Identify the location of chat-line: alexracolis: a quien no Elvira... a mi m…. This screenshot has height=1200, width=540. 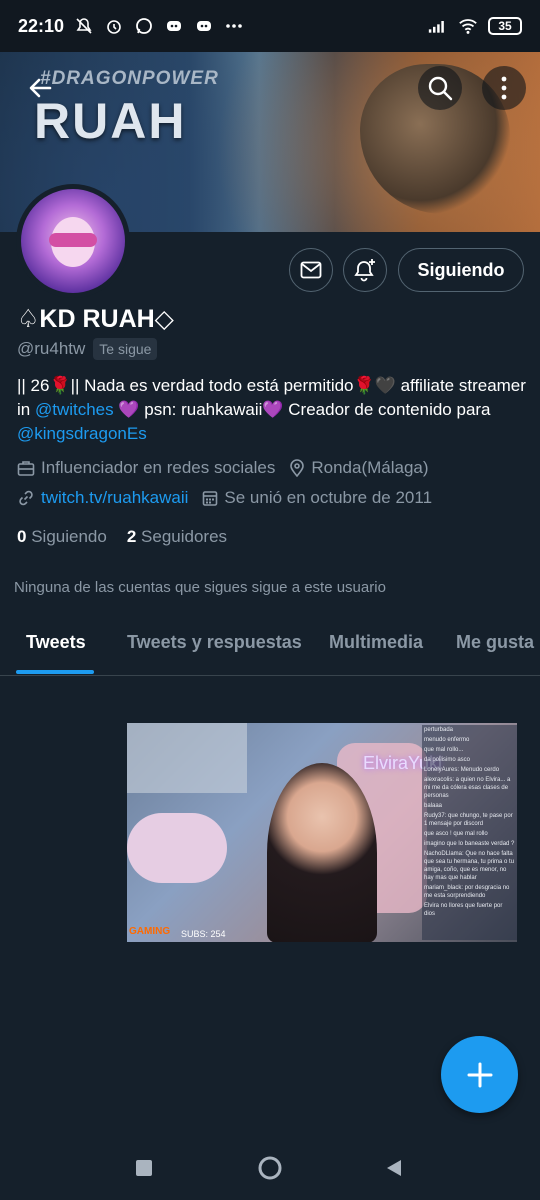
(467, 788).